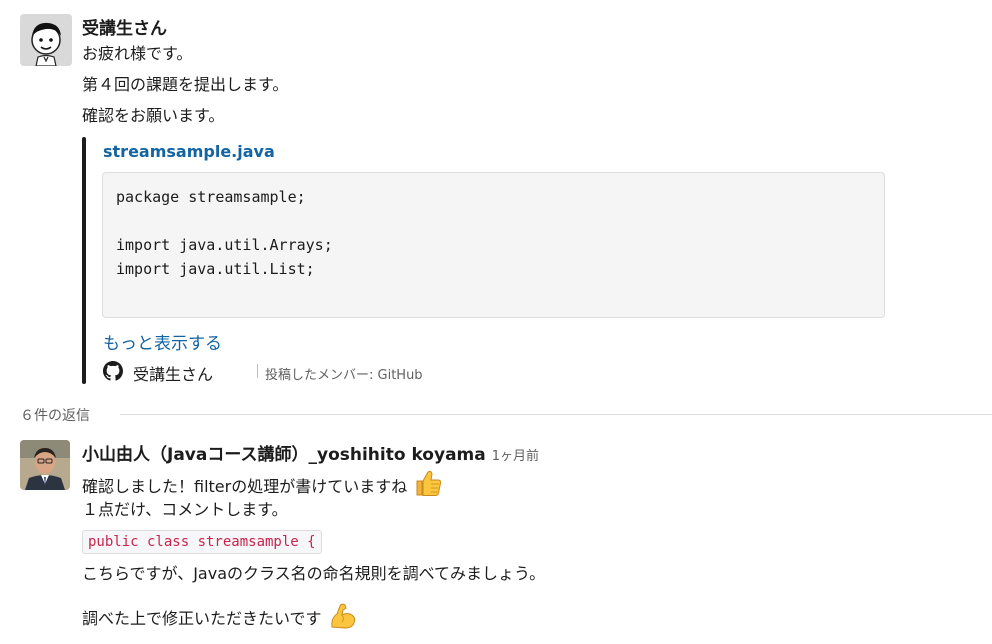 The width and height of the screenshot is (992, 644). Describe the element at coordinates (245, 486) in the screenshot. I see `reply-line-1-text: 確認しました！filterの処理が書けていますね` at that location.